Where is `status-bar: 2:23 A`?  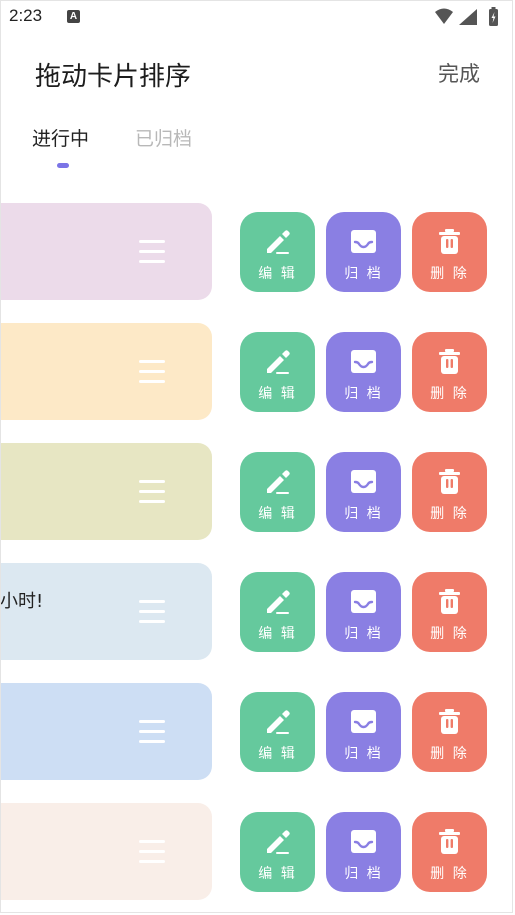 status-bar: 2:23 A is located at coordinates (257, 17).